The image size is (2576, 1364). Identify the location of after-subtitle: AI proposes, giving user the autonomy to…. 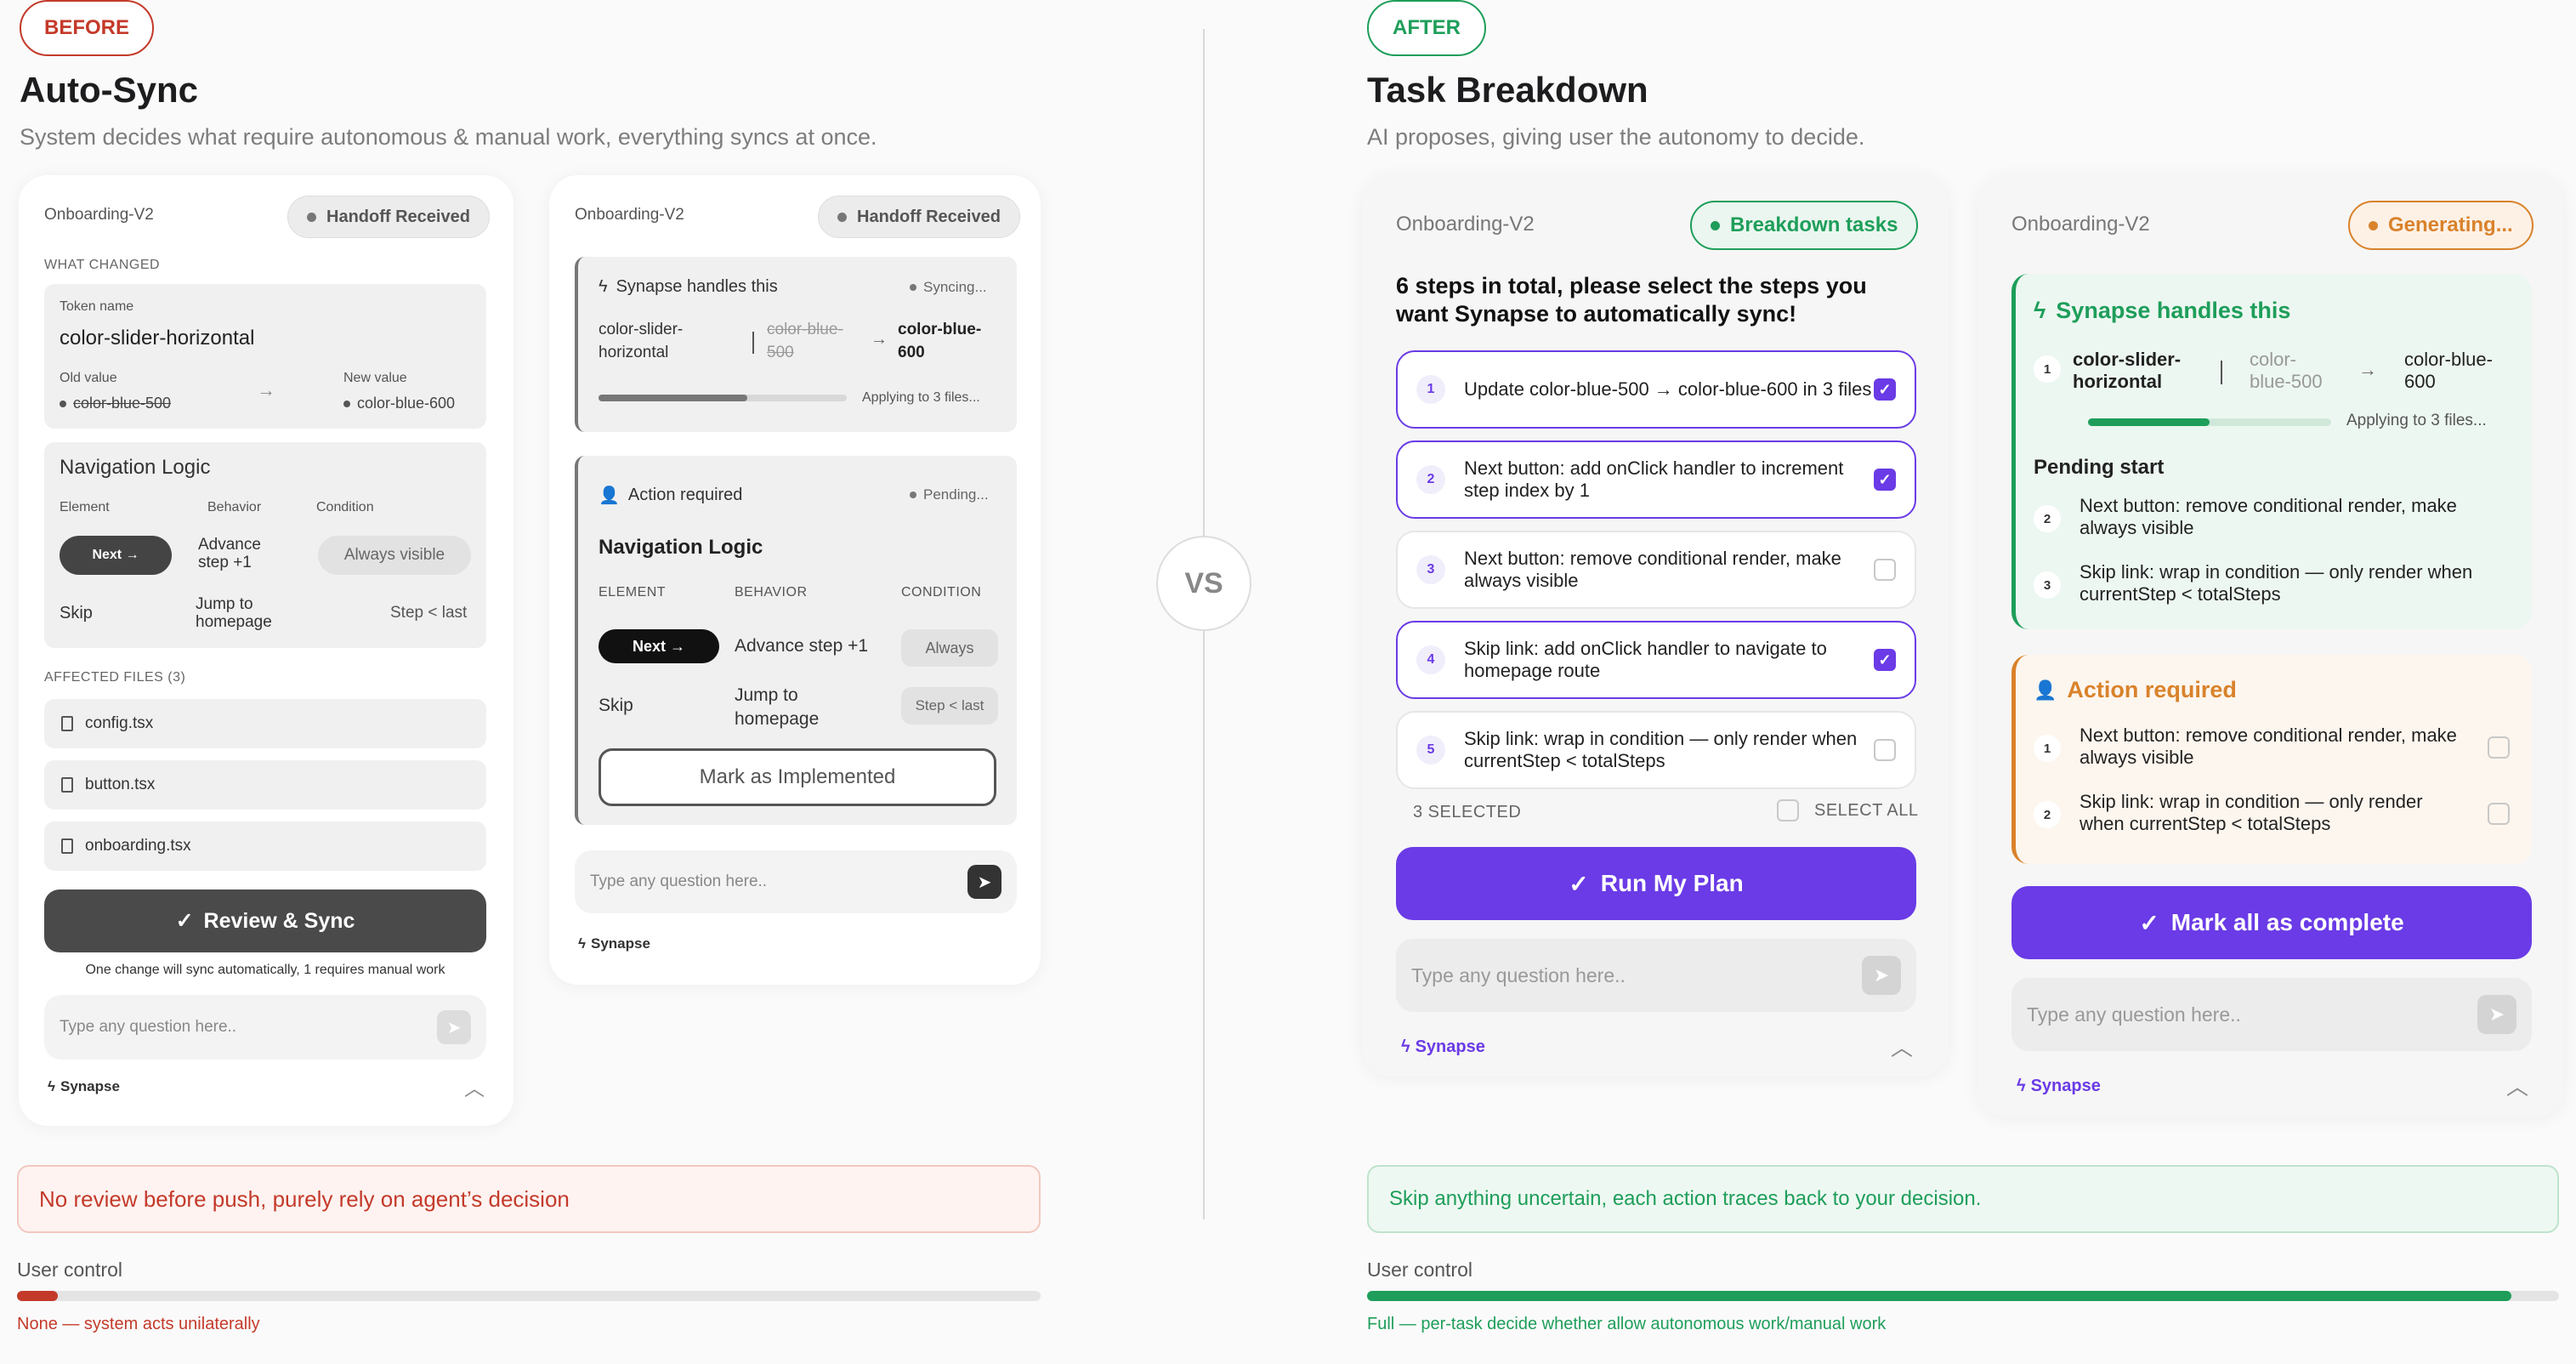
(1616, 137).